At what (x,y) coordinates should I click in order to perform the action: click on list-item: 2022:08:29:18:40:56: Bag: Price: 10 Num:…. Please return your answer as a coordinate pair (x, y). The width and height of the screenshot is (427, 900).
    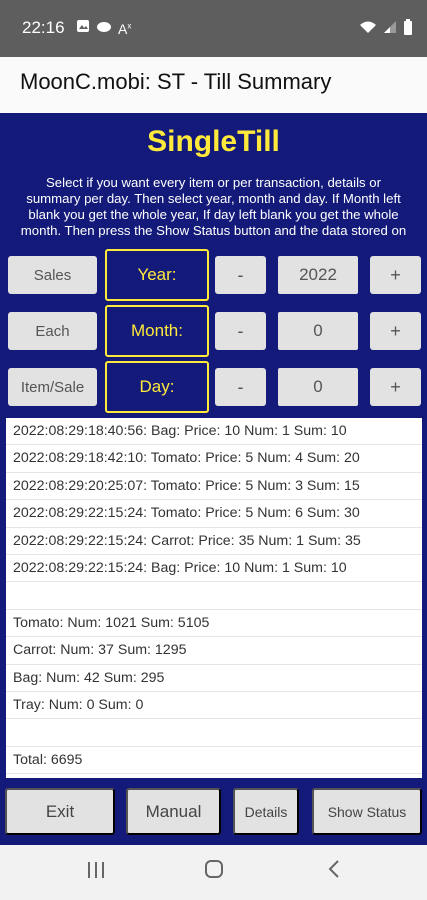
    Looking at the image, I should click on (214, 432).